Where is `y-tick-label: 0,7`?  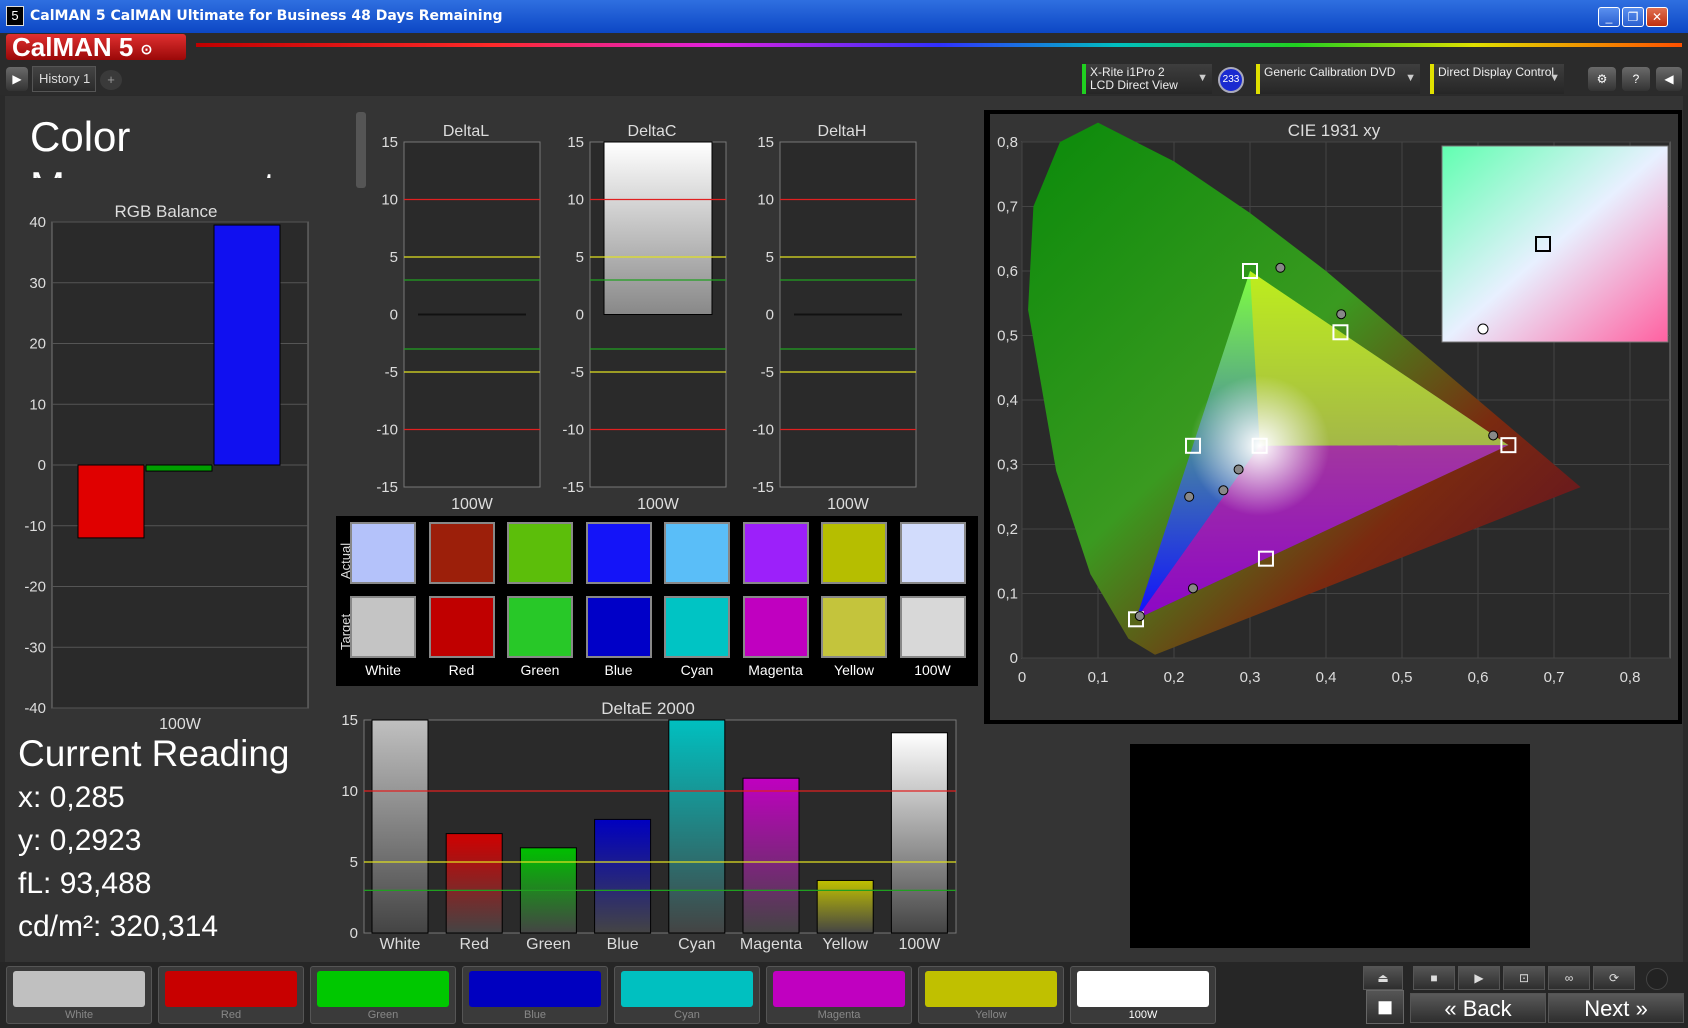 y-tick-label: 0,7 is located at coordinates (1007, 207).